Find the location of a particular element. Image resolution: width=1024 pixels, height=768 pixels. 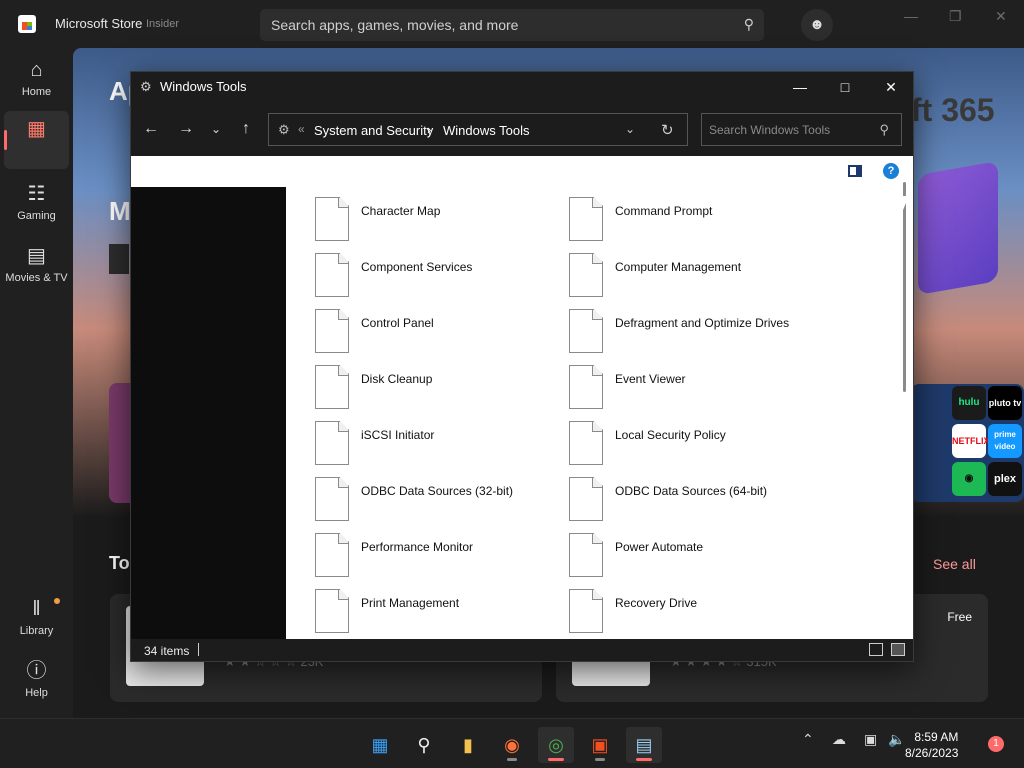

list-item: Defragment and Optimize Drives is located at coordinates (719, 333).